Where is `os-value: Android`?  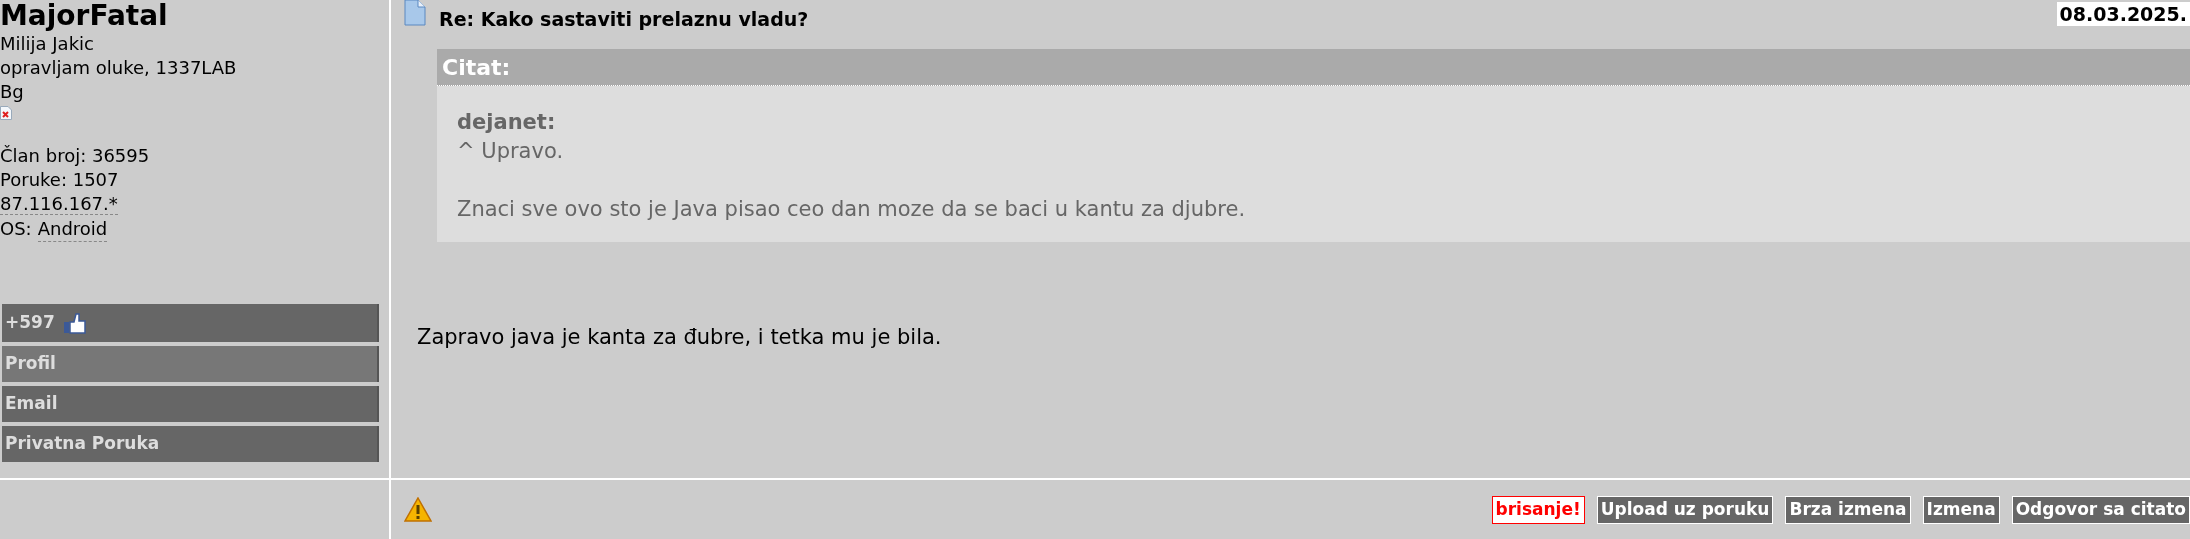 os-value: Android is located at coordinates (72, 229).